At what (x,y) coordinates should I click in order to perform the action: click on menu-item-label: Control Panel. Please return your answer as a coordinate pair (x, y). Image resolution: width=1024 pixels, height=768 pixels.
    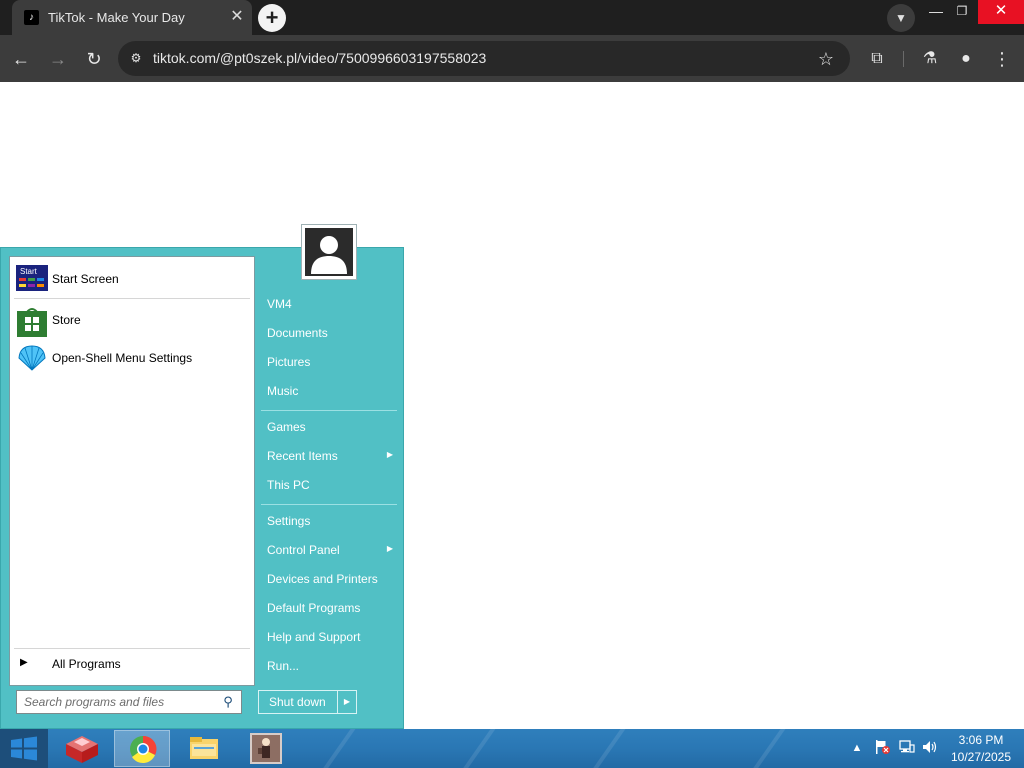
    Looking at the image, I should click on (303, 550).